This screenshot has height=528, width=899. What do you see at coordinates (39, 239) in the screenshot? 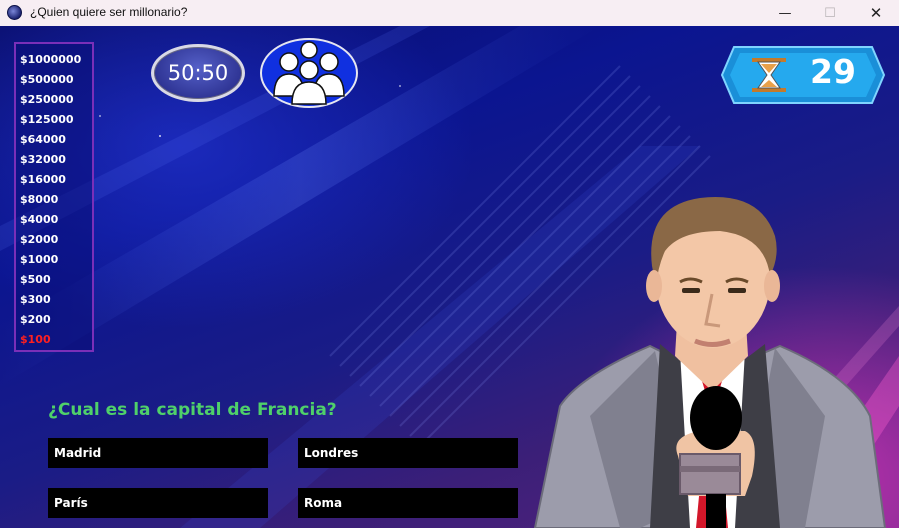
I see `prize-ladder-item: $2000` at bounding box center [39, 239].